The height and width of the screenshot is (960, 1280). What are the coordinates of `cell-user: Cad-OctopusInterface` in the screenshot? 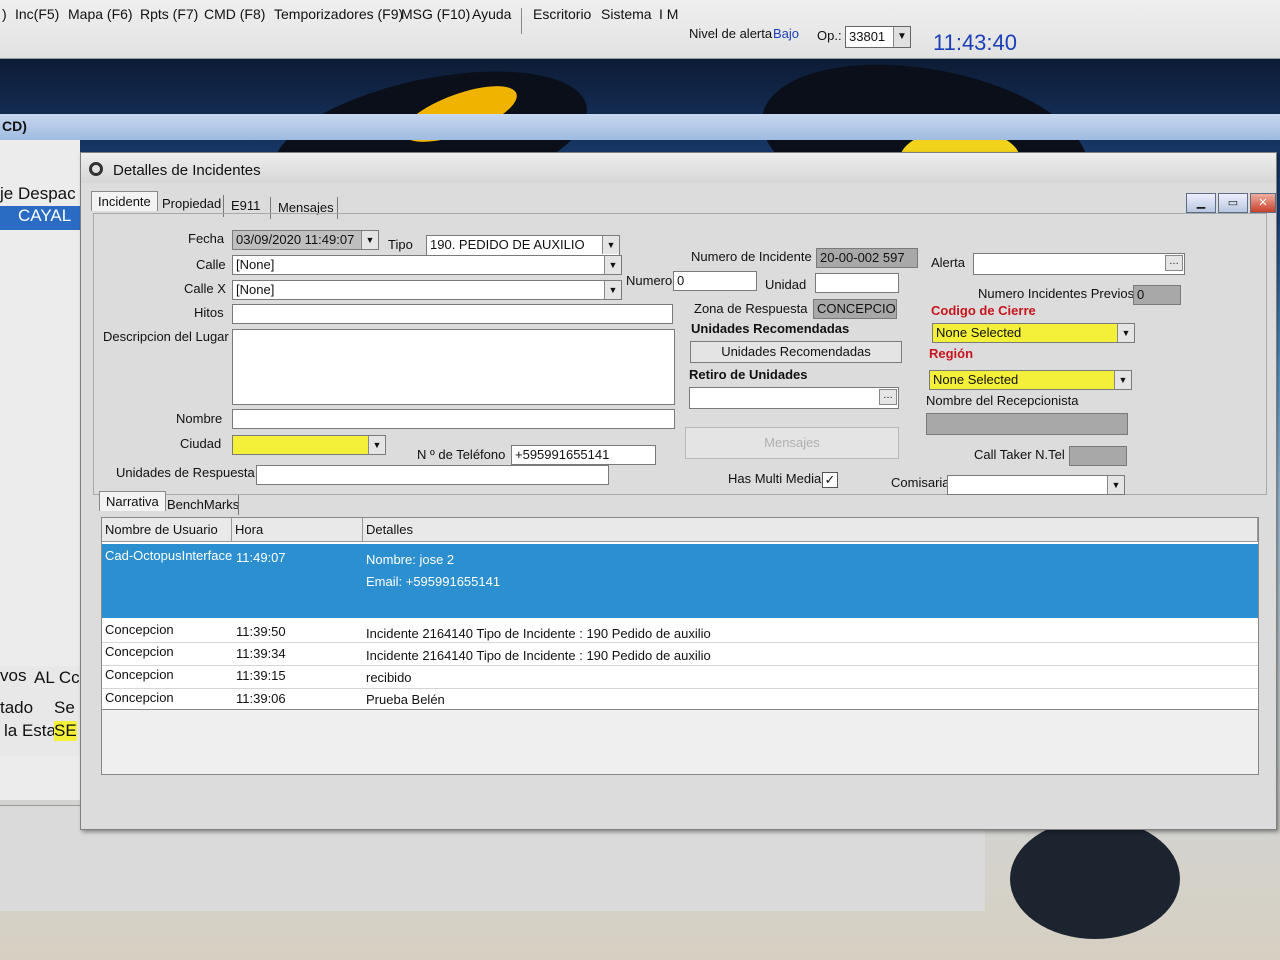 It's located at (169, 555).